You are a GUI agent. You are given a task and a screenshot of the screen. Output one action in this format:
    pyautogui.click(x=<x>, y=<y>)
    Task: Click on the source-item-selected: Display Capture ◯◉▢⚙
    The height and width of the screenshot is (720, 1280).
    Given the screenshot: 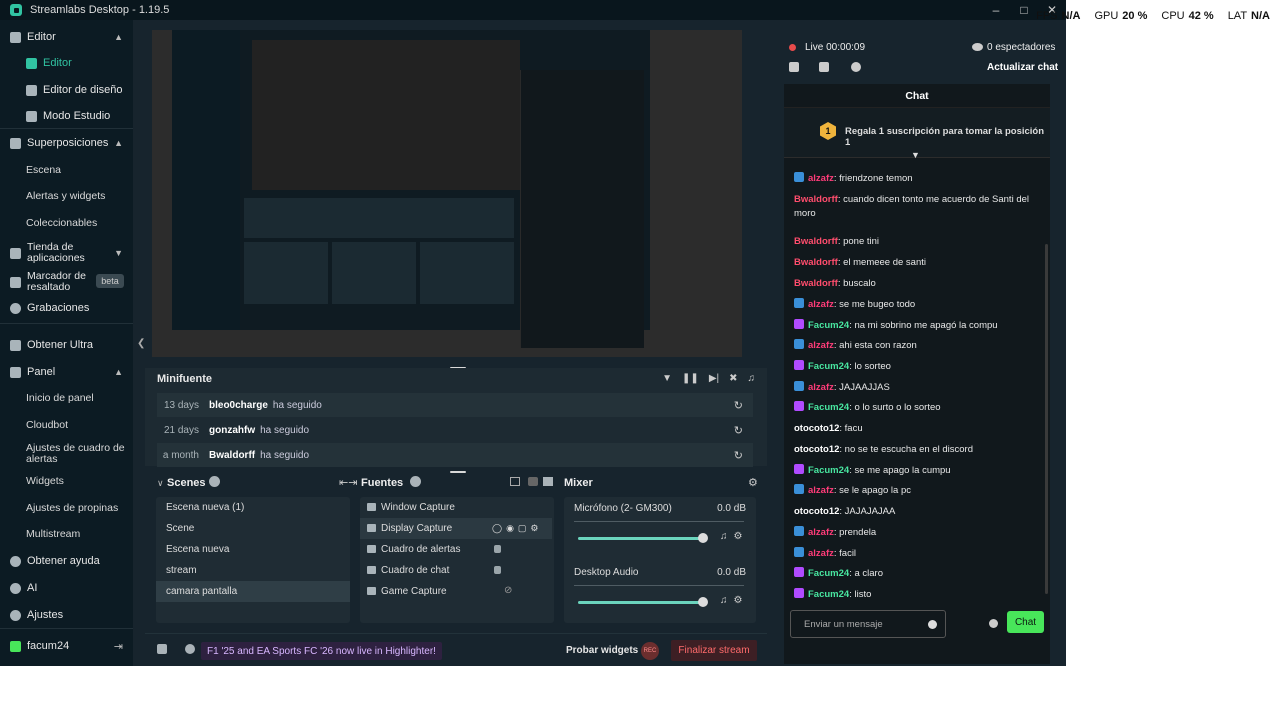 What is the action you would take?
    pyautogui.click(x=456, y=528)
    